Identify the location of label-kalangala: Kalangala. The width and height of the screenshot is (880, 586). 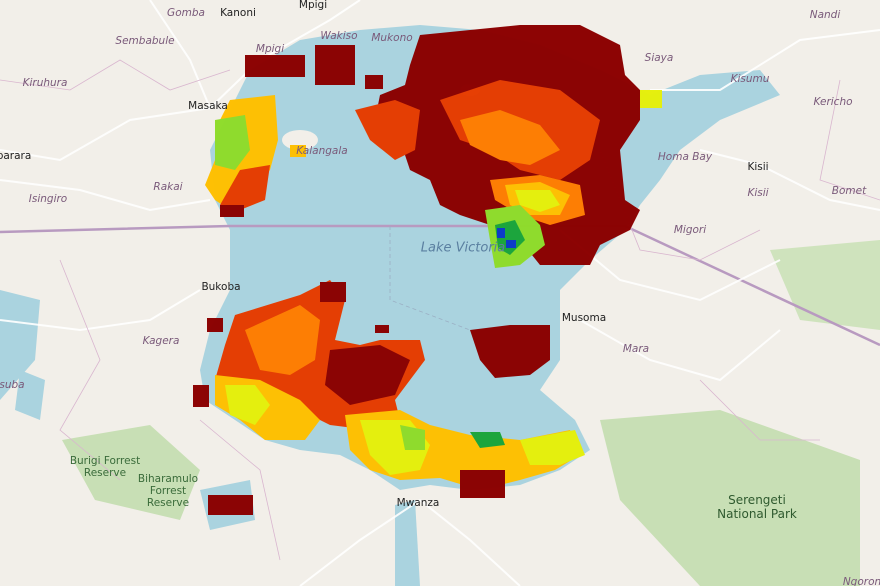
(322, 151).